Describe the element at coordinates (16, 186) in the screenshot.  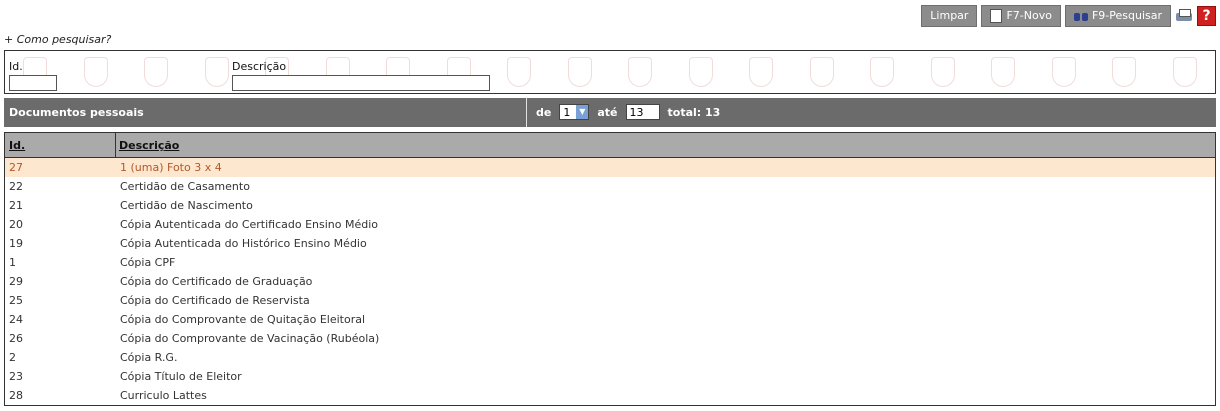
I see `cell-id: 22` at that location.